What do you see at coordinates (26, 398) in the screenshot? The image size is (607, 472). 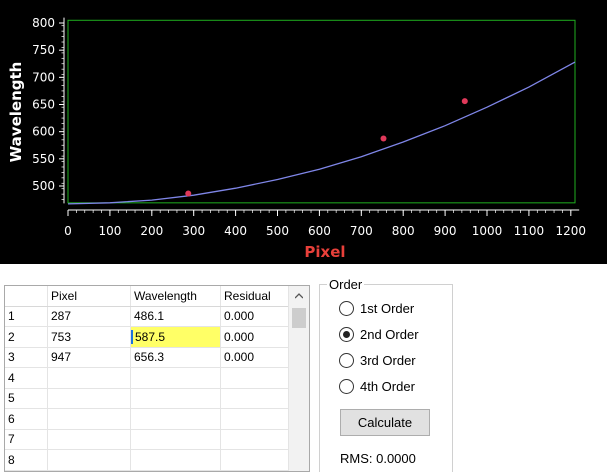 I see `row-index-cell: 5` at bounding box center [26, 398].